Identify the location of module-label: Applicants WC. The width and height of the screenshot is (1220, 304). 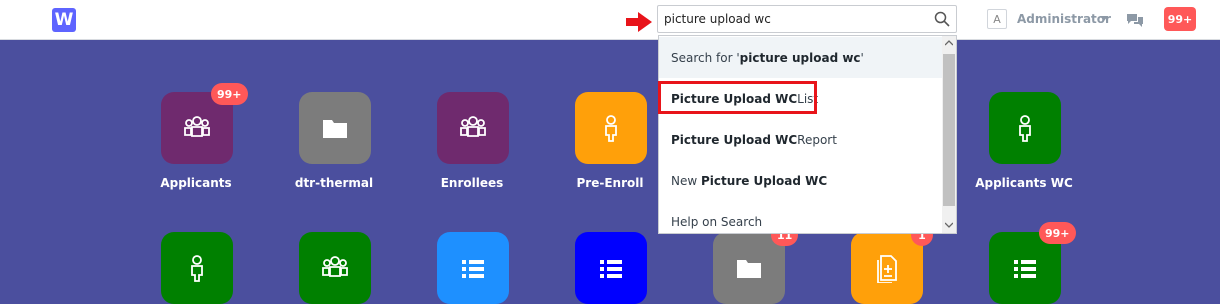
(1024, 183).